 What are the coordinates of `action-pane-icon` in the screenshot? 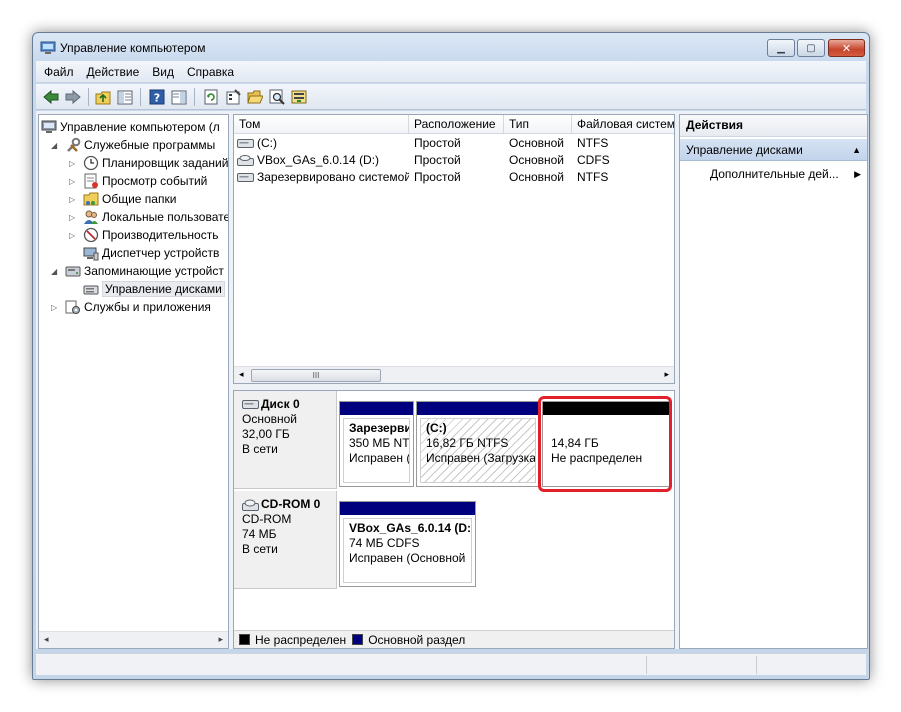 It's located at (179, 97).